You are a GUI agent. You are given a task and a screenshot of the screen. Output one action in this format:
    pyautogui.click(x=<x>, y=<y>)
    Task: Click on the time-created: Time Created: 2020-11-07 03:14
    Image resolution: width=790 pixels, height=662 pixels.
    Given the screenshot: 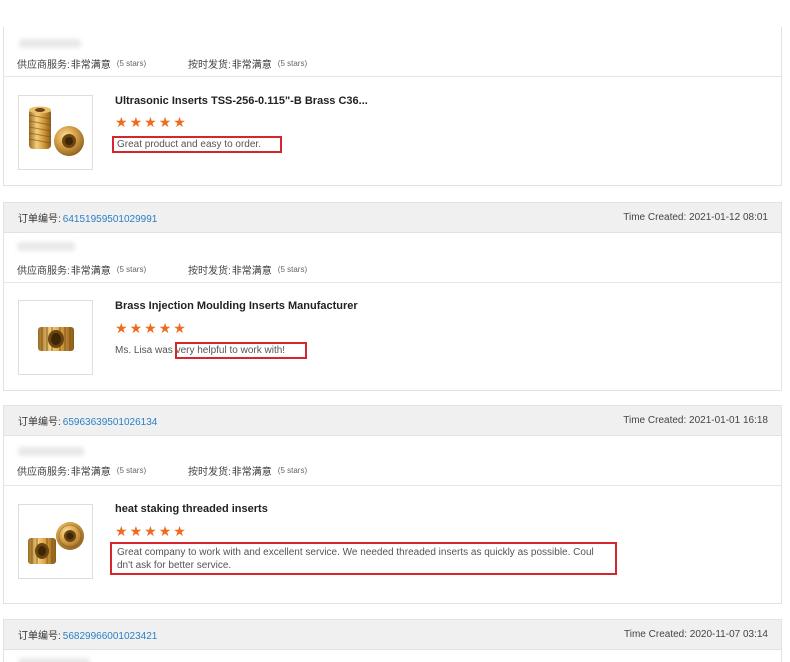 What is the action you would take?
    pyautogui.click(x=696, y=634)
    